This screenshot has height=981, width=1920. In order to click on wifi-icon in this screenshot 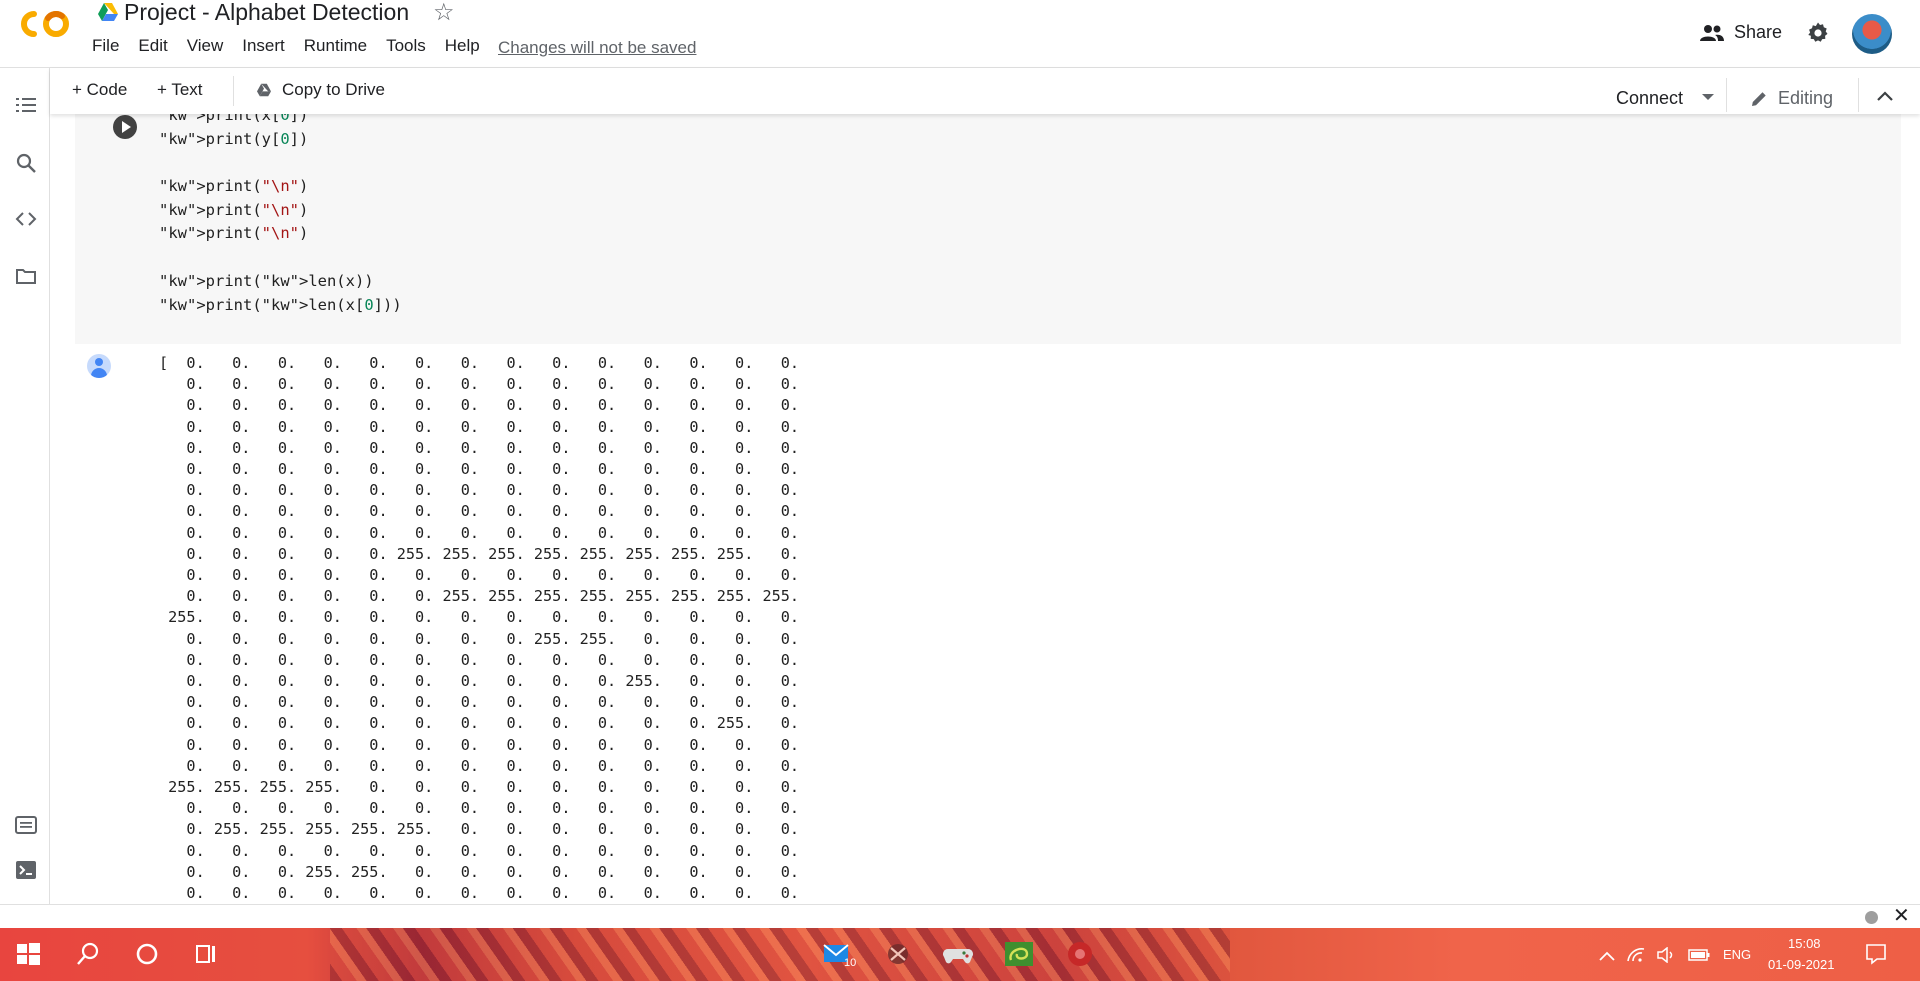, I will do `click(1636, 955)`.